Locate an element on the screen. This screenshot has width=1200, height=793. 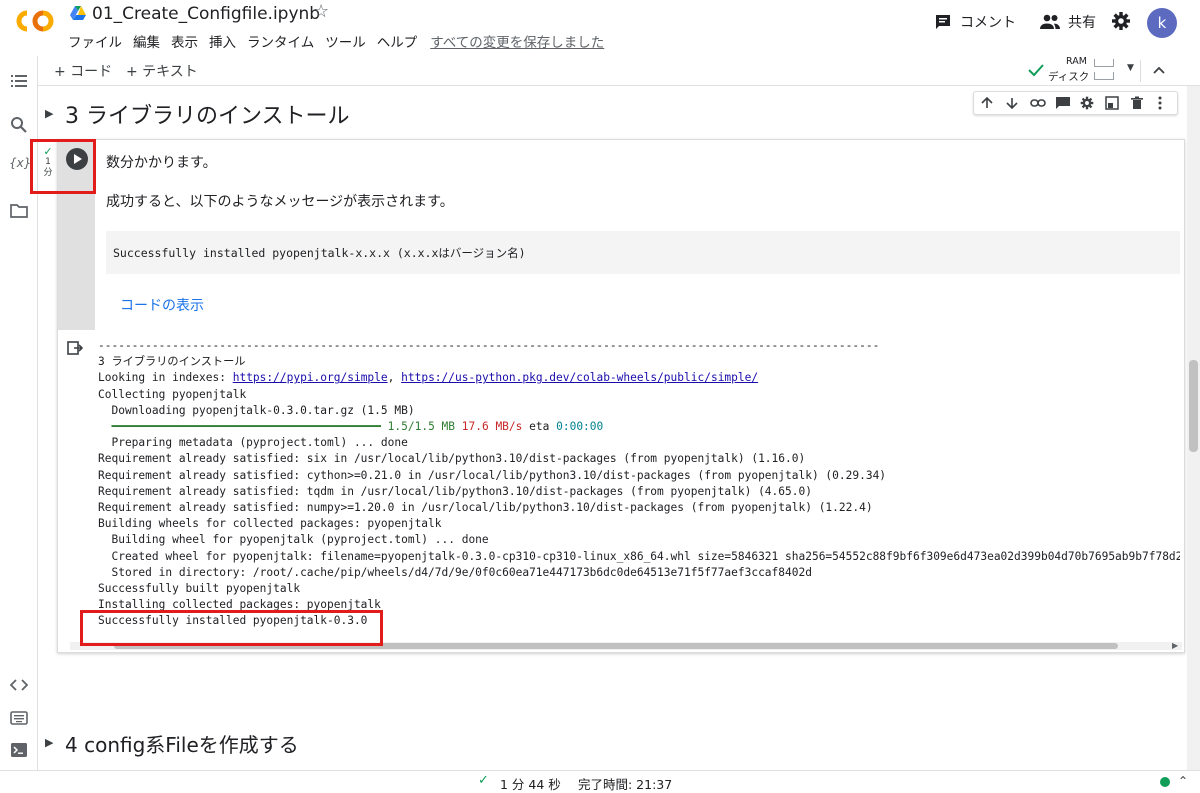
star-icon: ☆ is located at coordinates (321, 11).